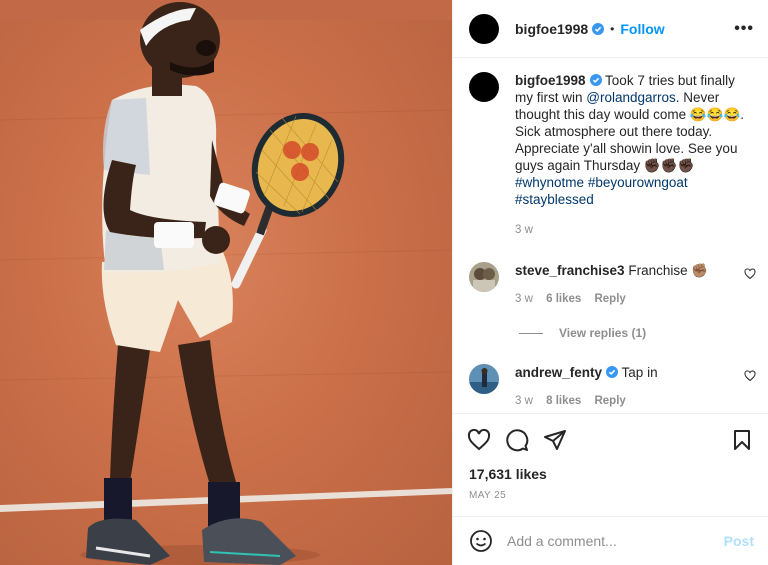  What do you see at coordinates (631, 97) in the screenshot?
I see `mention-link: @rolandgarros` at bounding box center [631, 97].